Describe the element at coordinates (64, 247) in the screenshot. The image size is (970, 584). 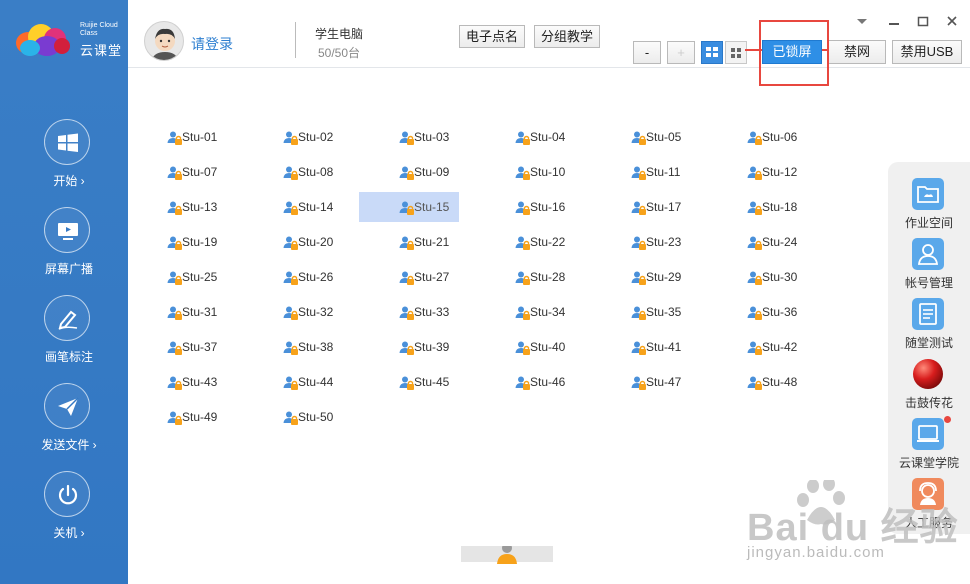
I see `sidebar-item-screen-broadcast: 屏幕广播` at that location.